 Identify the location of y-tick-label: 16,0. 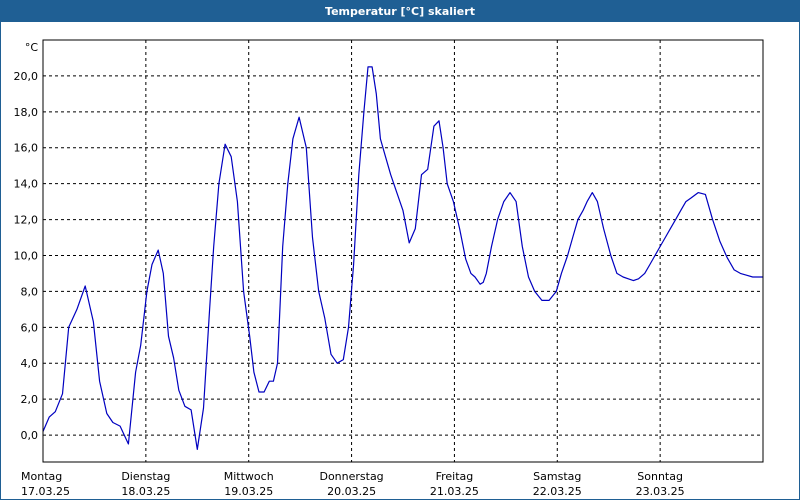
(26, 148).